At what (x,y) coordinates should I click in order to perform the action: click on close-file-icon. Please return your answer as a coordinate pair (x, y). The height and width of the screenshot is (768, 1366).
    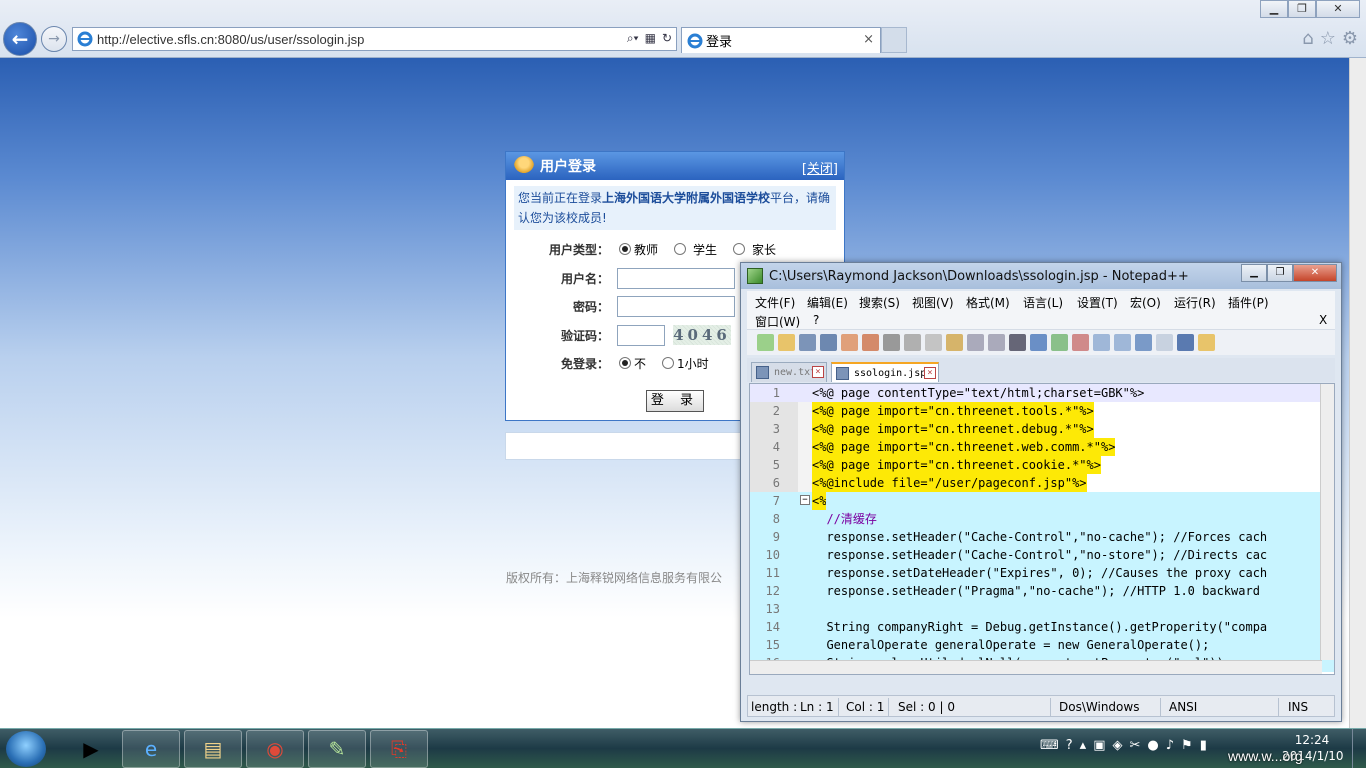
    Looking at the image, I should click on (849, 342).